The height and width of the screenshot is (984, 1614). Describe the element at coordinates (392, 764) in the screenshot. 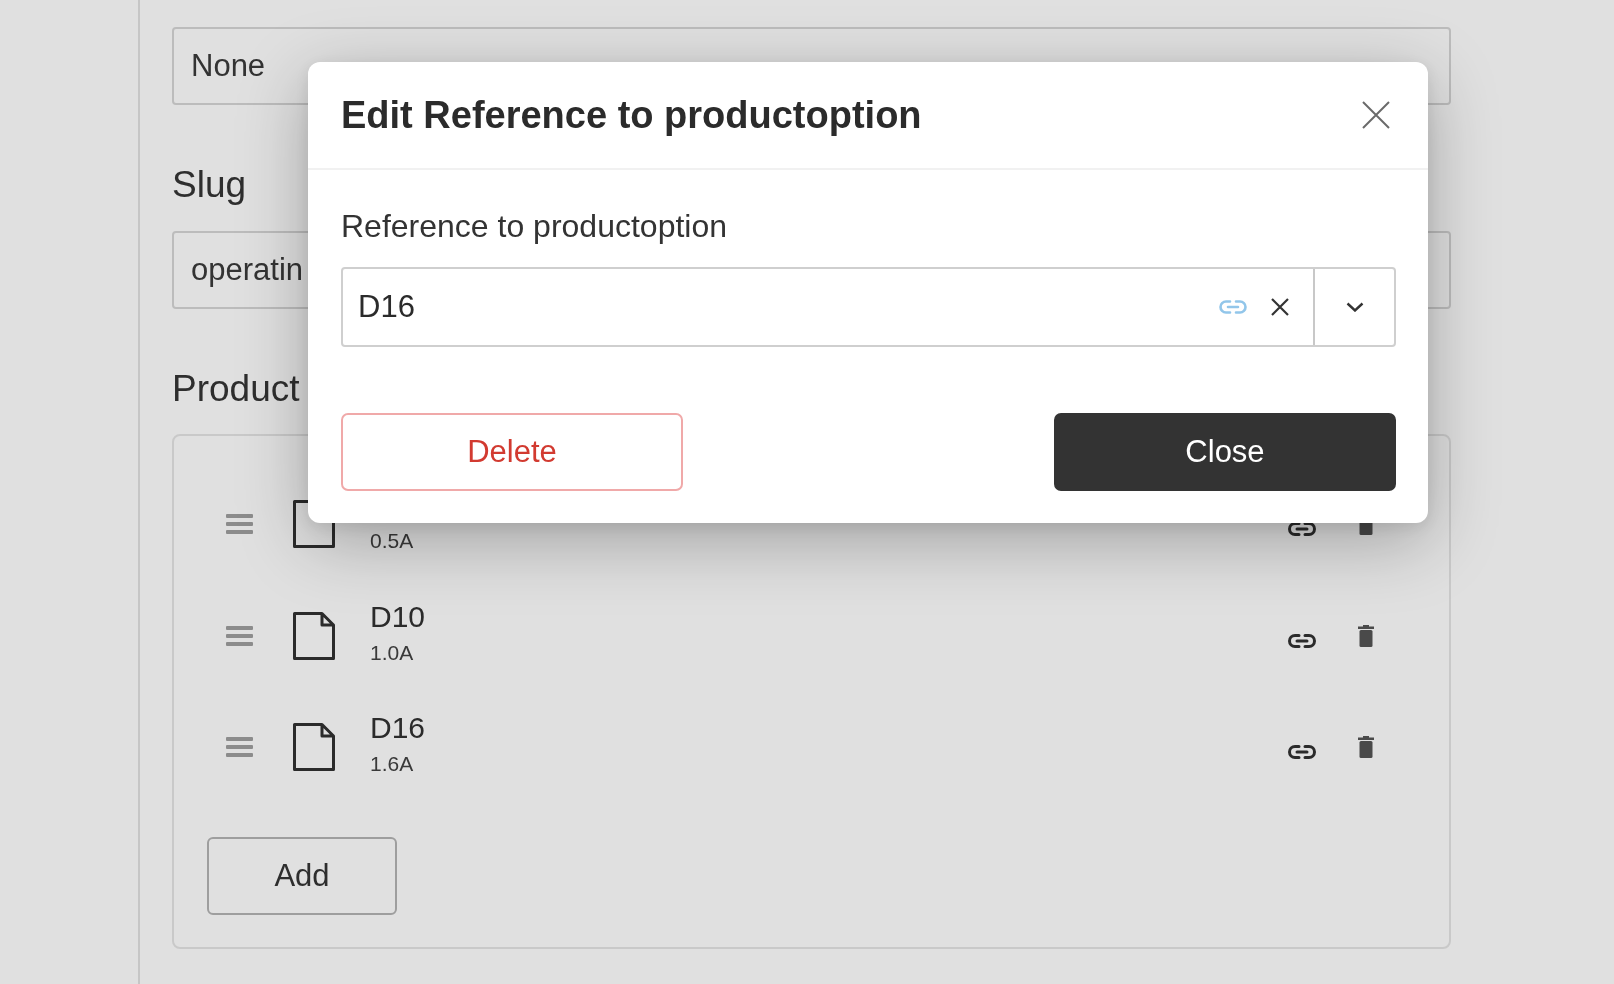

I see `item-subtitle: 1.6A` at that location.